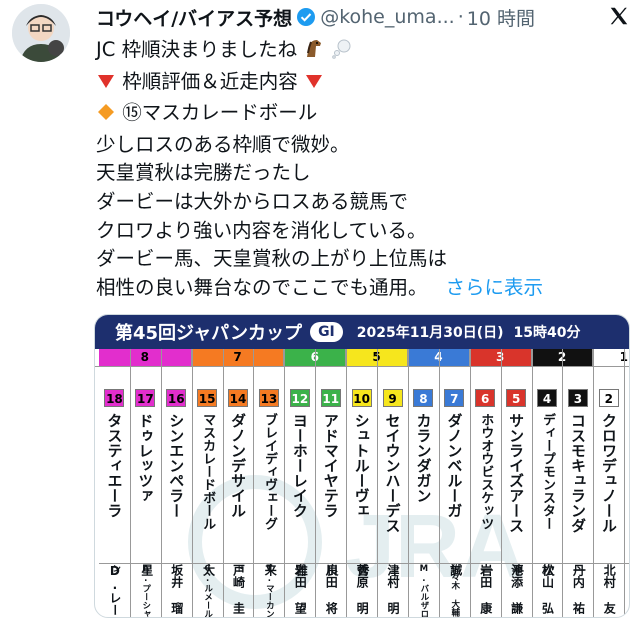 The width and height of the screenshot is (640, 621). I want to click on grade-badge: GⅠ, so click(326, 332).